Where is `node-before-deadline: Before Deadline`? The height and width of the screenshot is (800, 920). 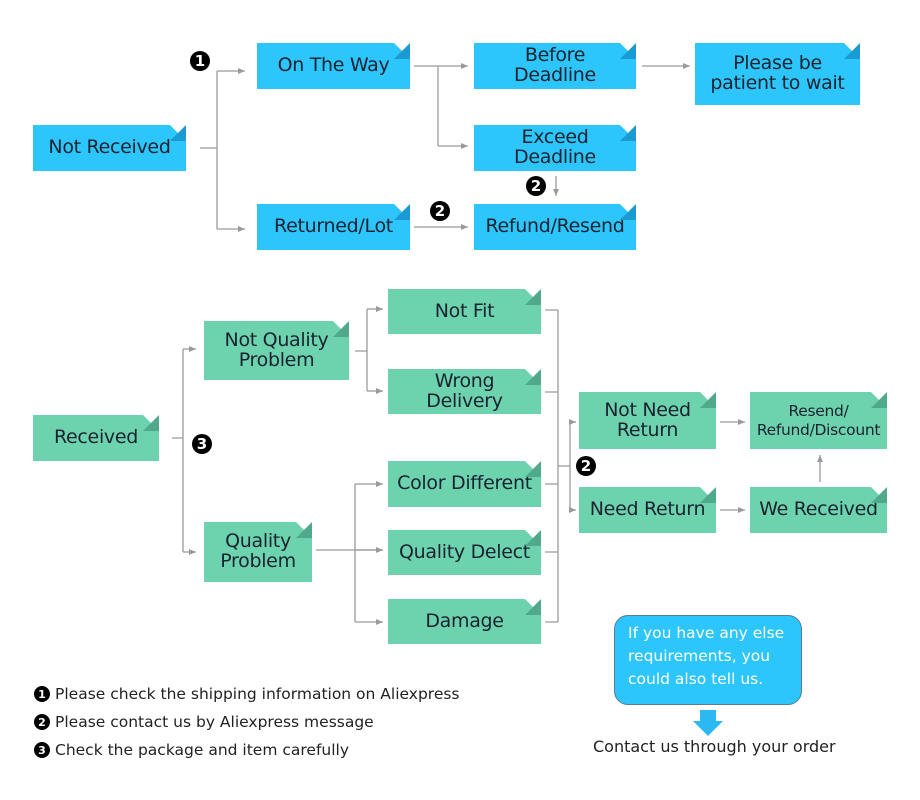 node-before-deadline: Before Deadline is located at coordinates (555, 66).